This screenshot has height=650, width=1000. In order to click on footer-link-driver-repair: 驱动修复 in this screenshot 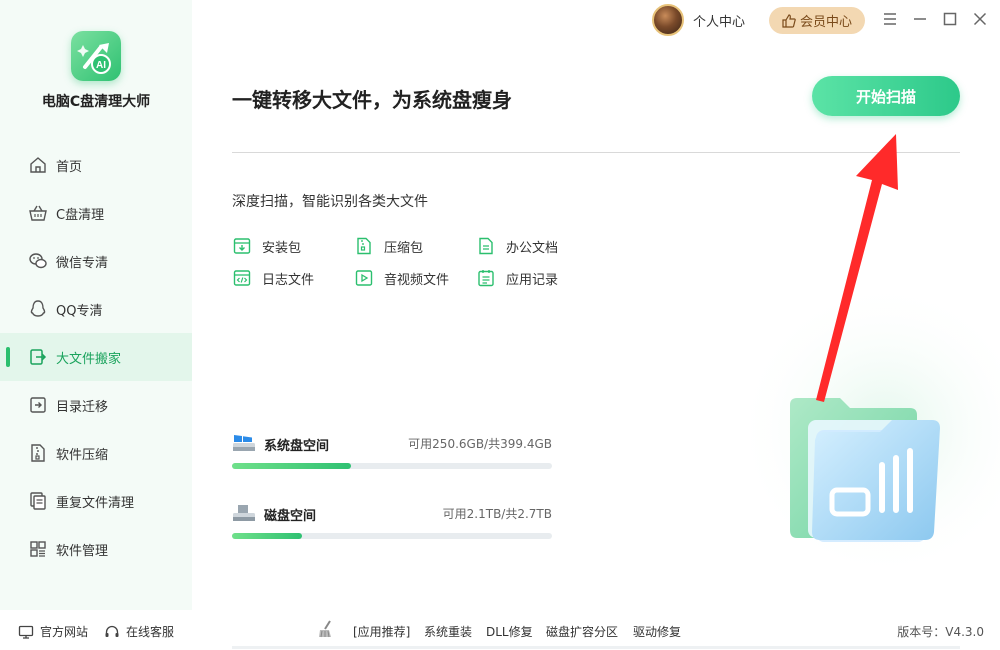, I will do `click(657, 631)`.